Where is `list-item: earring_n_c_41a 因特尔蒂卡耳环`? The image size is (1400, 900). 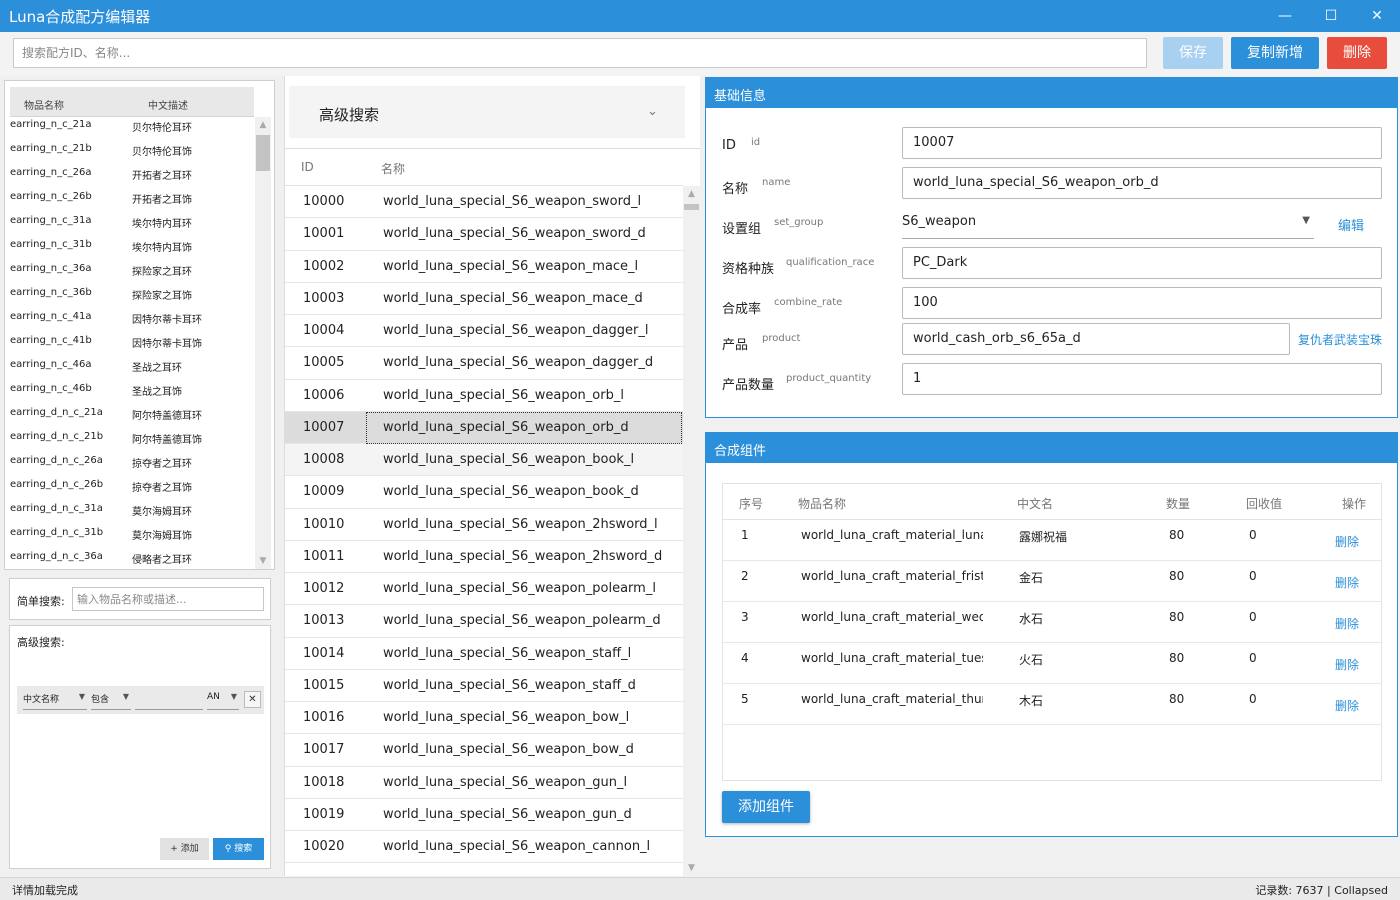 list-item: earring_n_c_41a 因特尔蒂卡耳环 is located at coordinates (132, 321).